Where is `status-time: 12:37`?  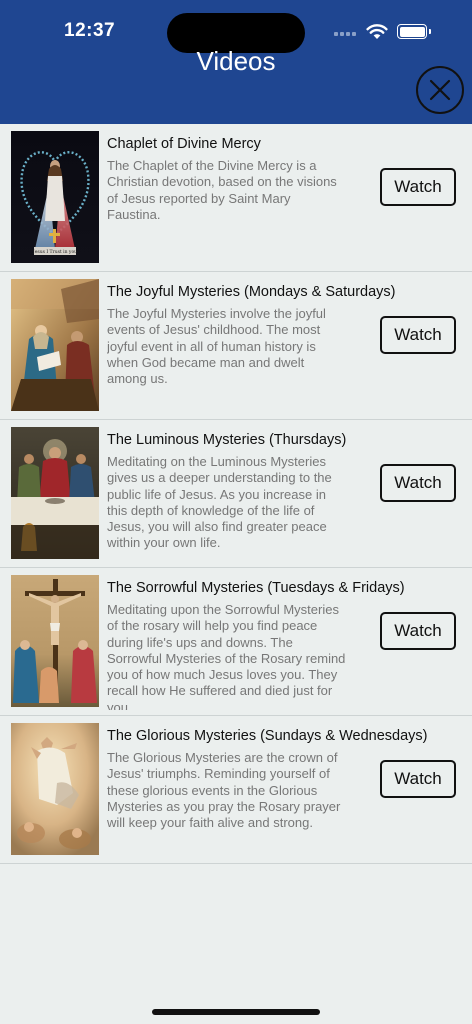 status-time: 12:37 is located at coordinates (90, 30).